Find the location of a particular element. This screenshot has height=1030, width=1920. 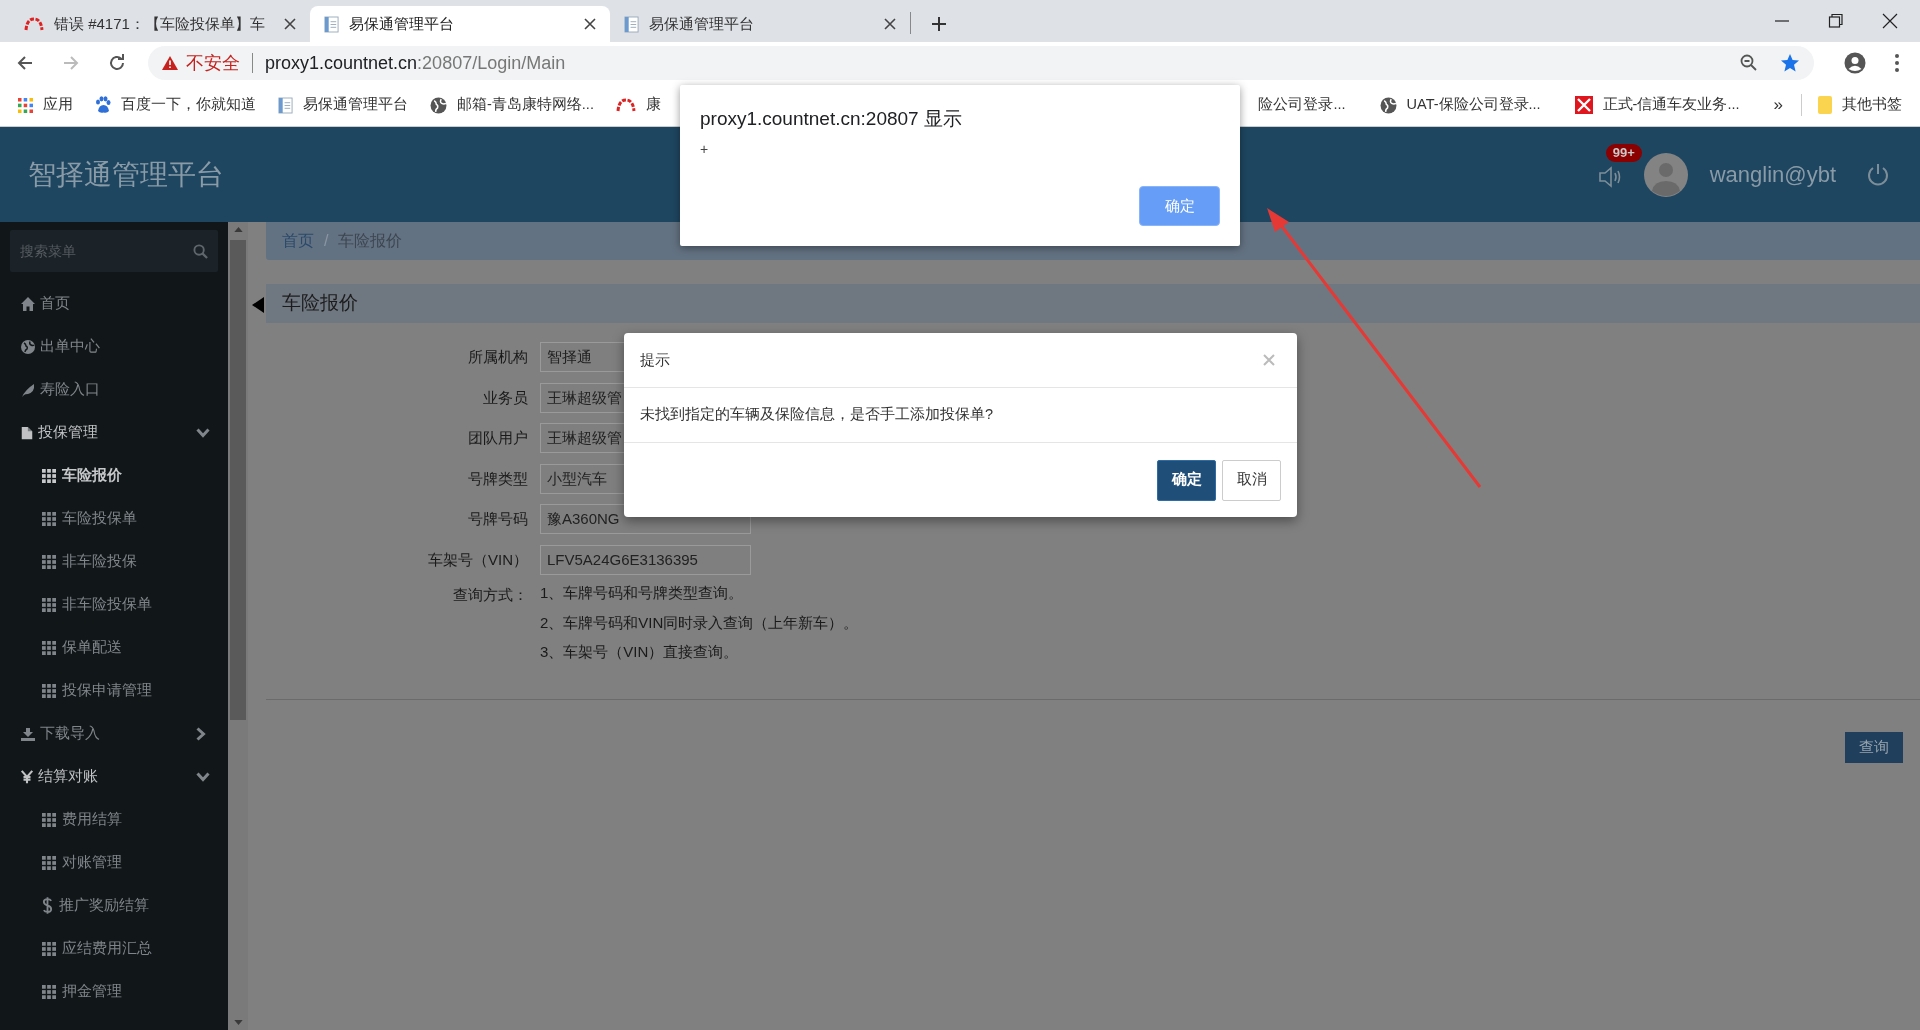

download-icon is located at coordinates (28, 733).